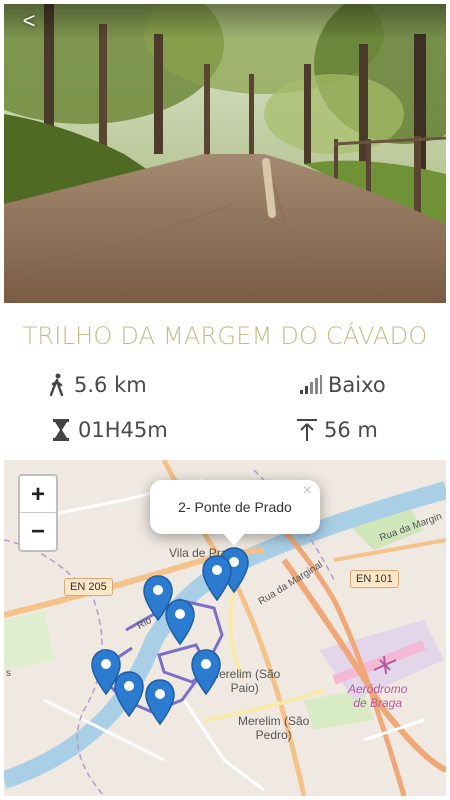 Image resolution: width=450 pixels, height=800 pixels. What do you see at coordinates (378, 696) in the screenshot?
I see `map-label-airport: Aeródromo de Braga` at bounding box center [378, 696].